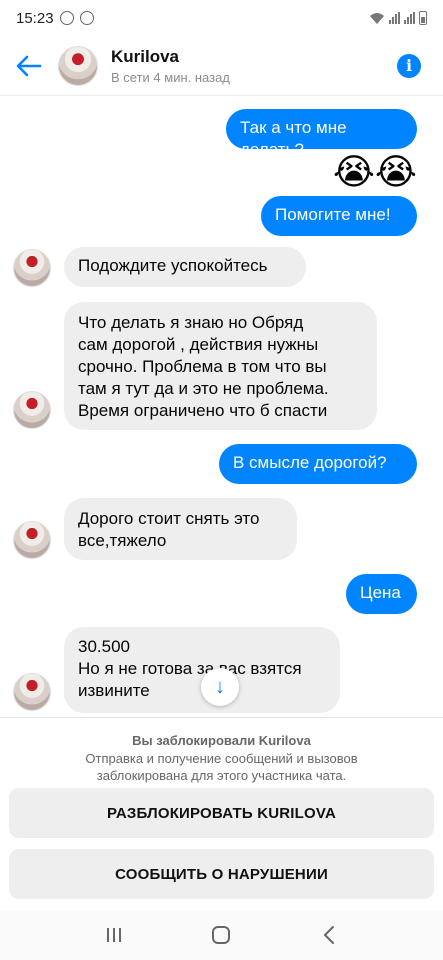 This screenshot has height=960, width=443. Describe the element at coordinates (203, 388) in the screenshot. I see `message-line: там я тут да и это не проблема.` at that location.